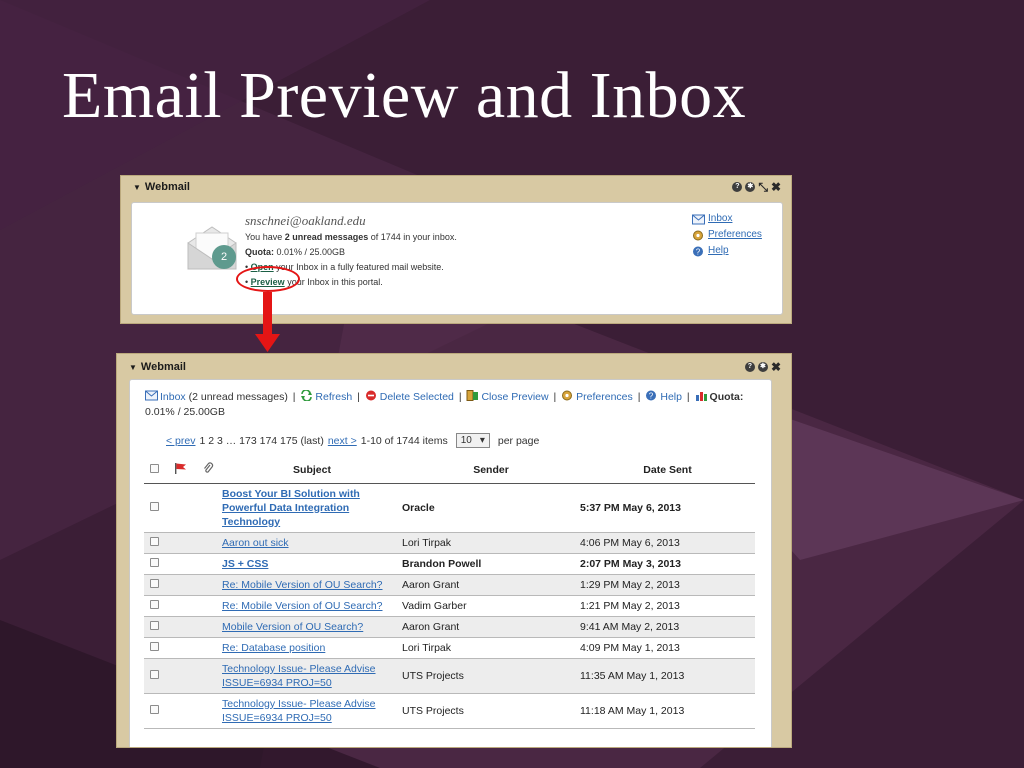  I want to click on flag-header, so click(180, 470).